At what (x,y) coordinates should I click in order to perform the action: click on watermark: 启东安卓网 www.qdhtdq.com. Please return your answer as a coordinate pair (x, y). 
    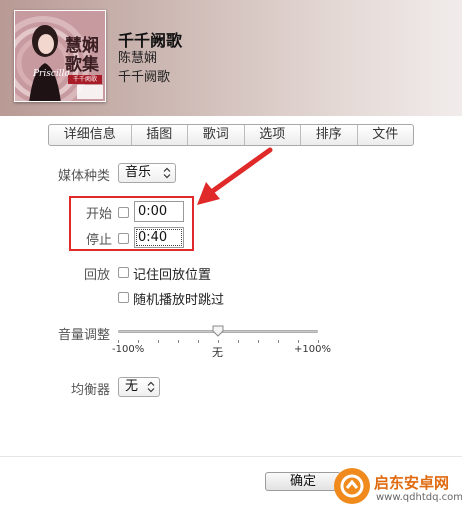
    Looking at the image, I should click on (398, 488).